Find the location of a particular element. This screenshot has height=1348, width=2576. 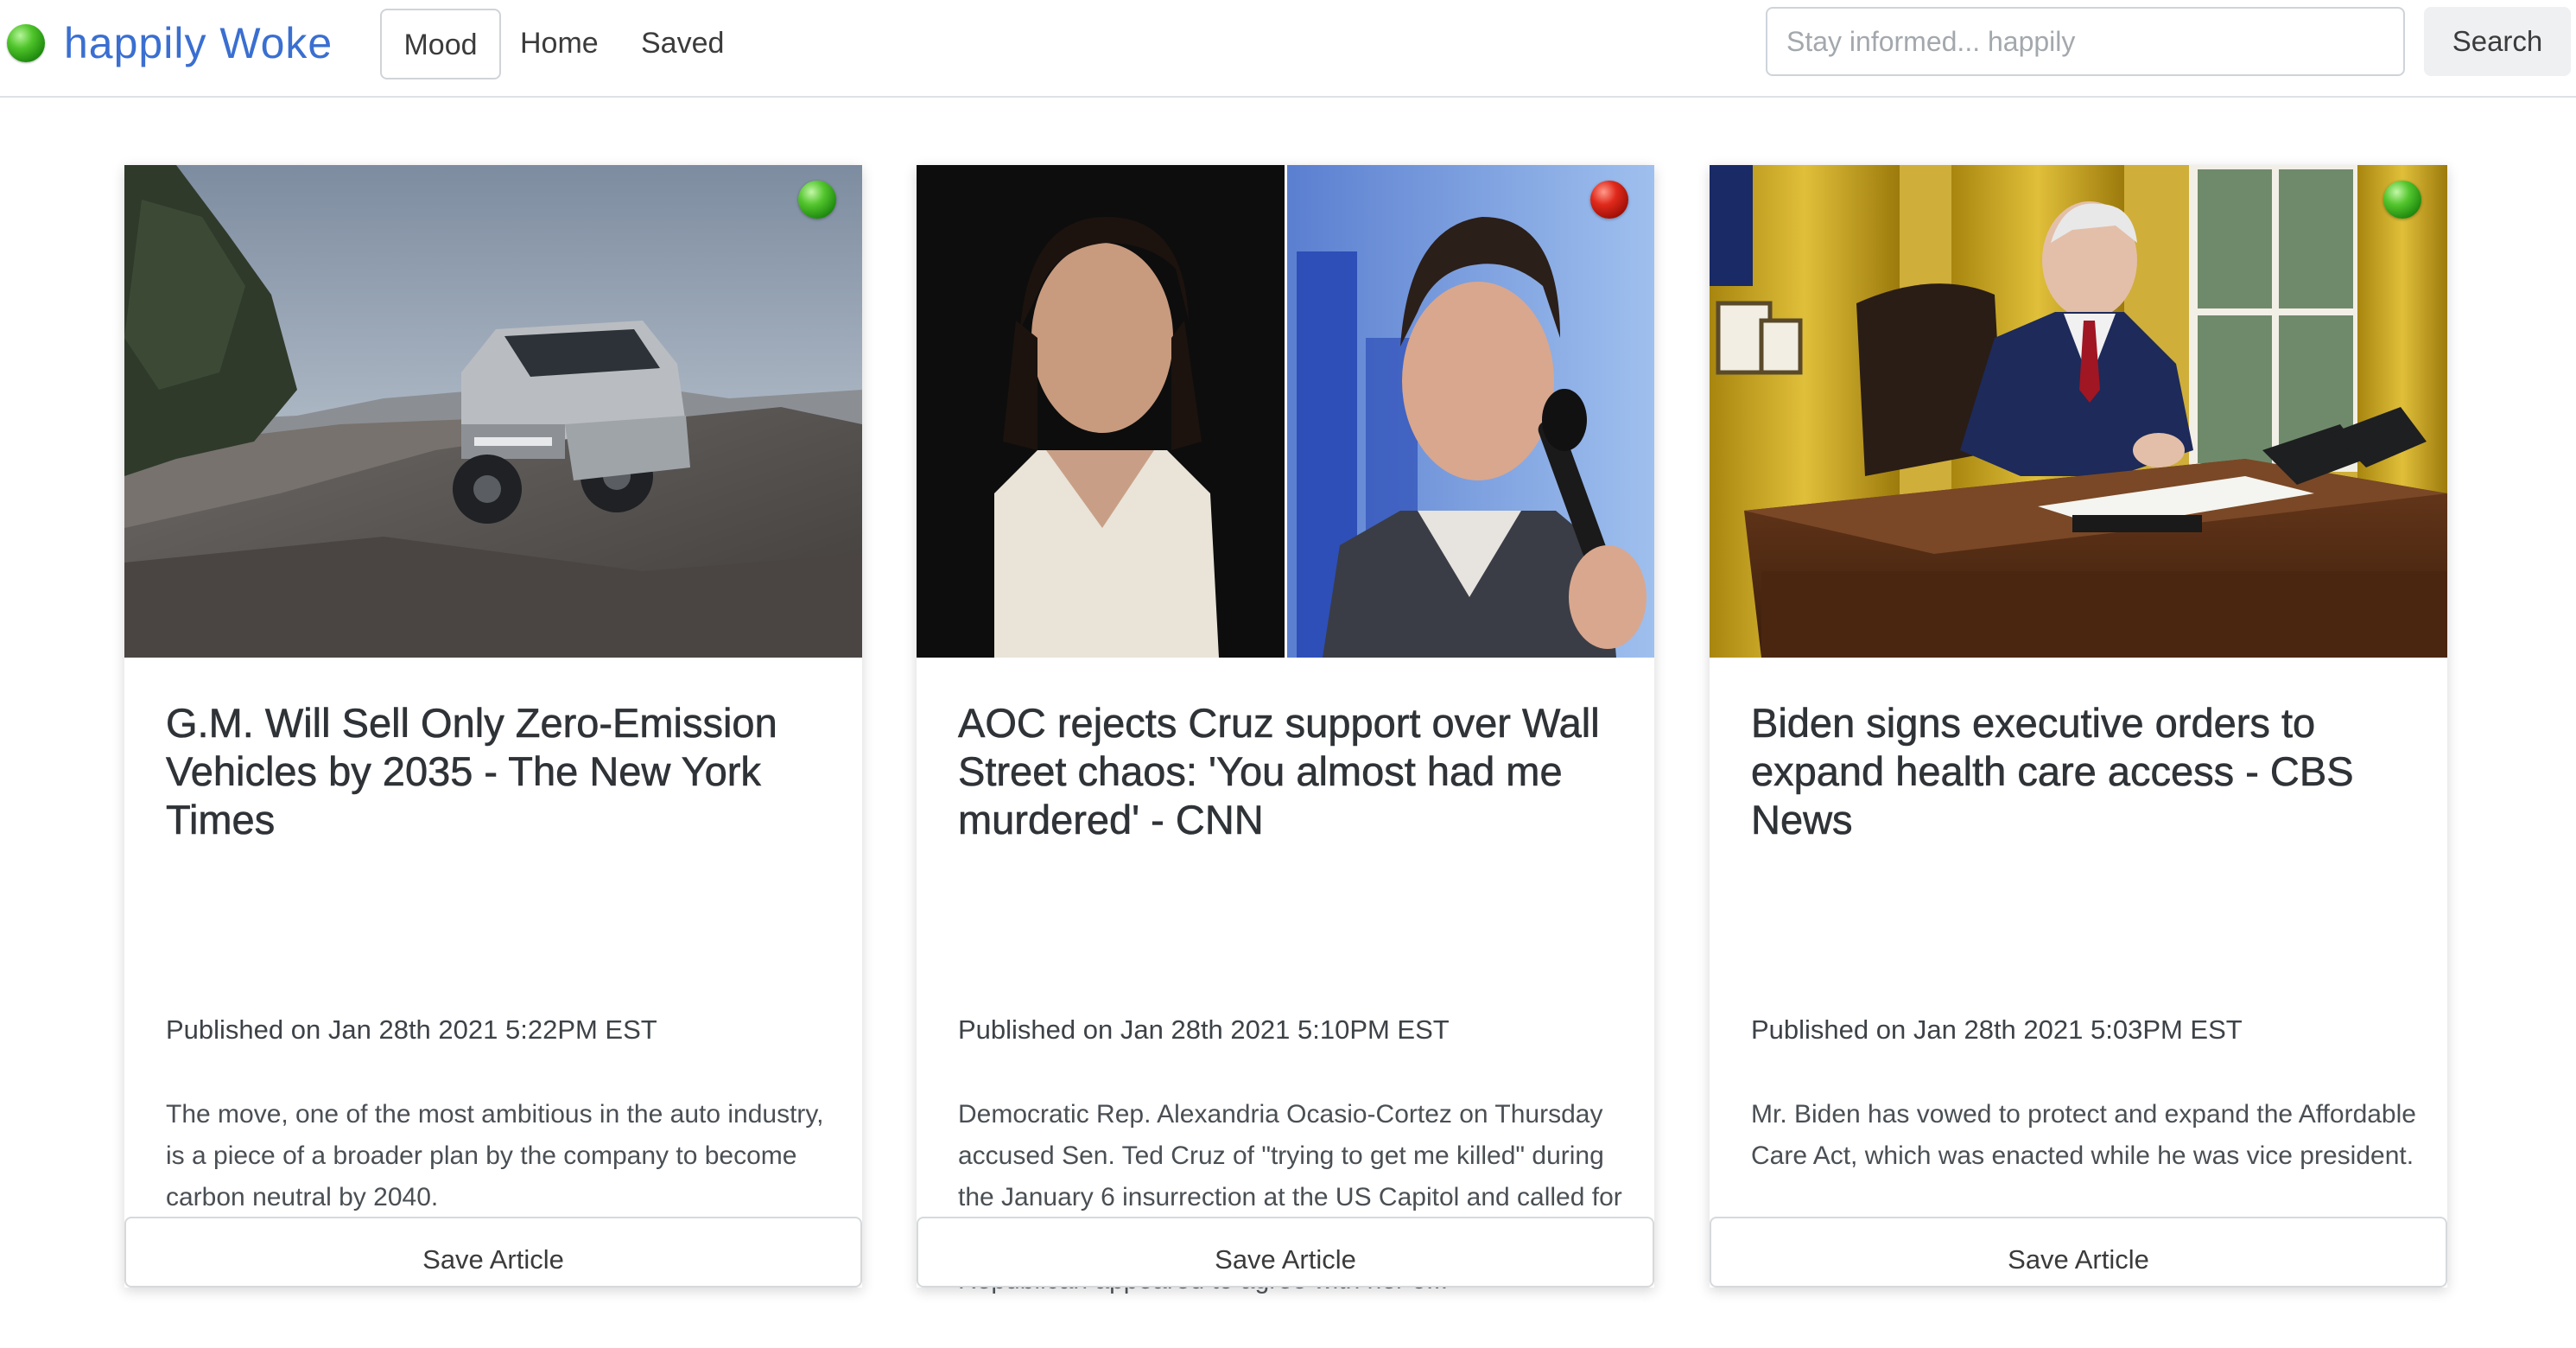

bad-mood-dot-icon is located at coordinates (1609, 200).